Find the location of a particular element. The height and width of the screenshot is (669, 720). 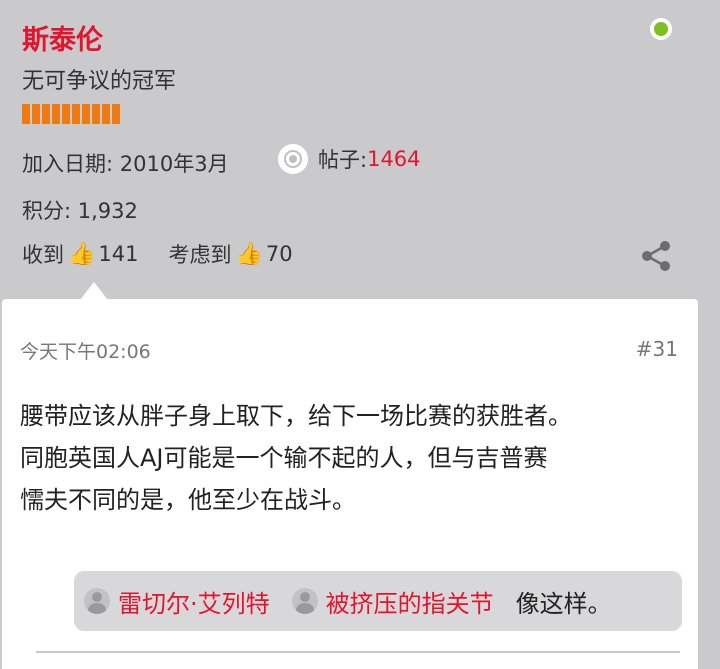

post-body-line: 懦夫不同的是，他至少在战斗。 is located at coordinates (188, 500).